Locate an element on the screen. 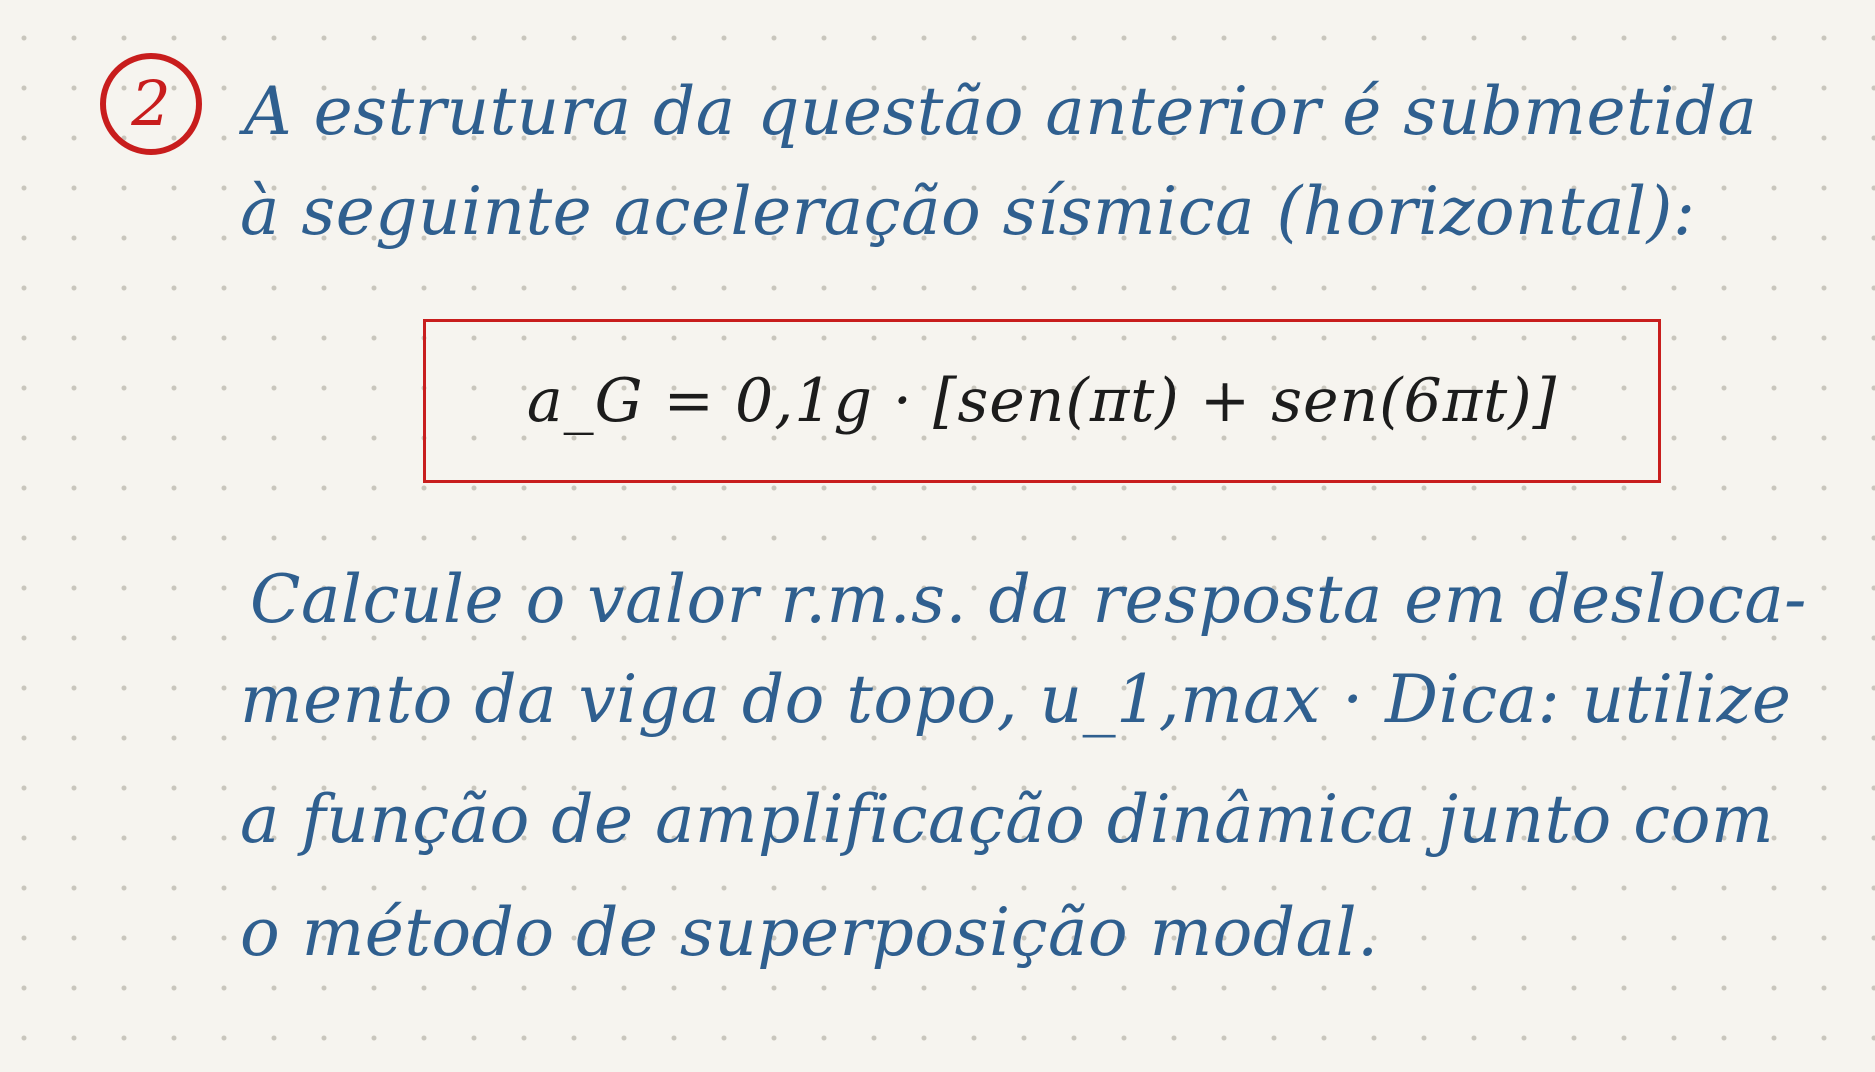 The height and width of the screenshot is (1072, 1875). ground-acceleration-formula: a_G = 0,1g · [sen(πt) + sen(6πt)] is located at coordinates (1042, 401).